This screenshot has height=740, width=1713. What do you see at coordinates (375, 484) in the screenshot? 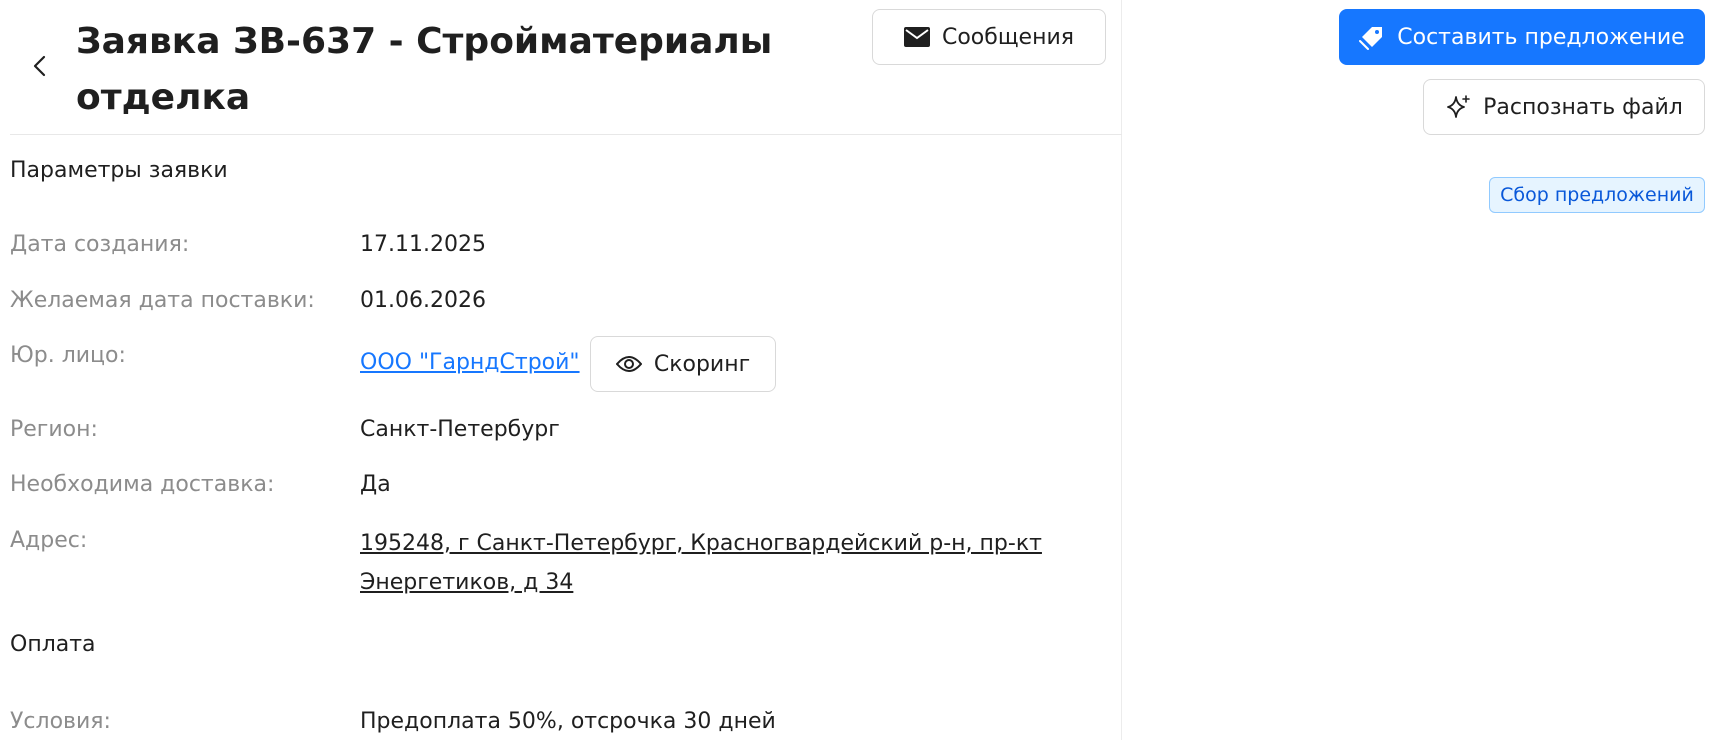
I see `delivery-needed-value: Да` at bounding box center [375, 484].